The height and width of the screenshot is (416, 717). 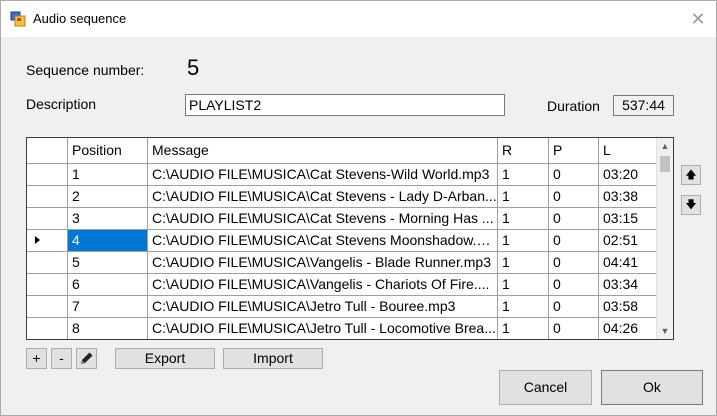 What do you see at coordinates (628, 262) in the screenshot?
I see `cell-l: 04:41` at bounding box center [628, 262].